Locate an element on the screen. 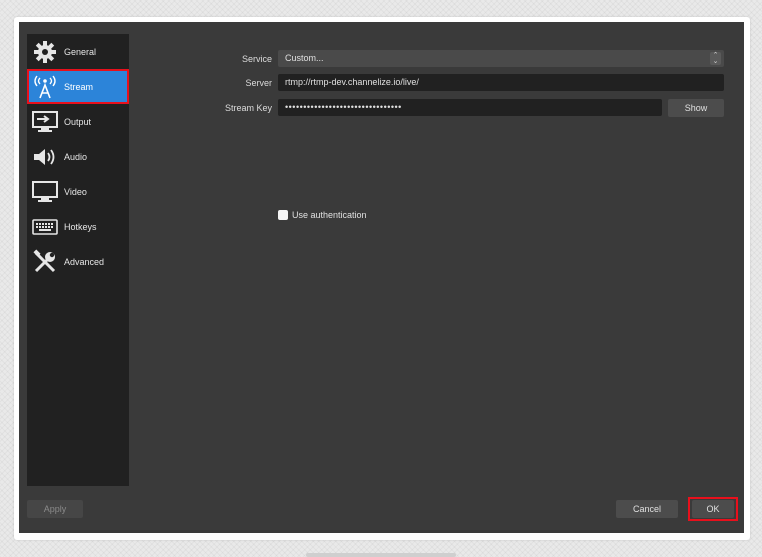  sidebar-item-output: Output is located at coordinates (78, 121).